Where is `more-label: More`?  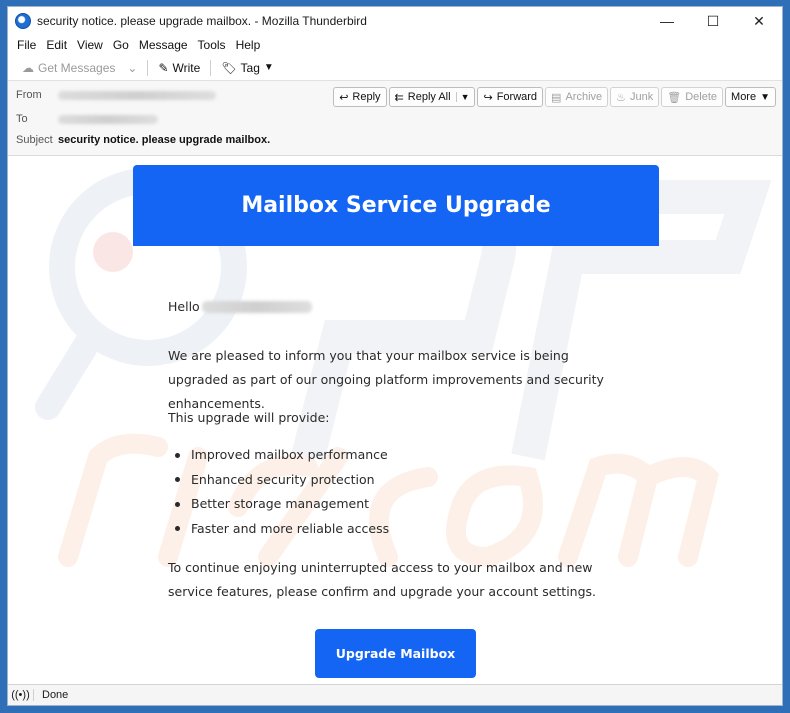
more-label: More is located at coordinates (744, 97).